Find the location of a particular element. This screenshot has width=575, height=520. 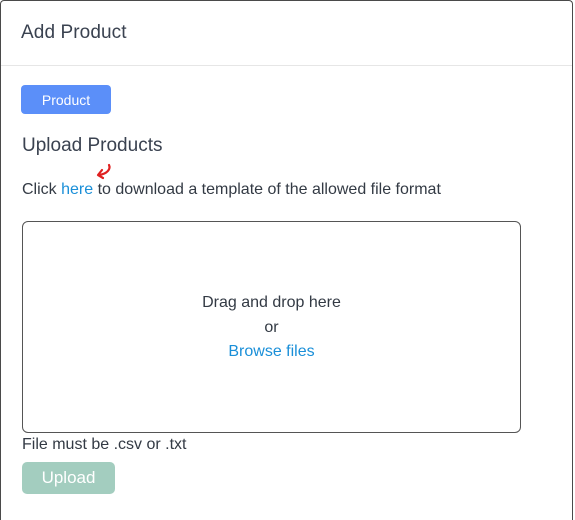

upload-products-heading: Upload Products is located at coordinates (92, 145).